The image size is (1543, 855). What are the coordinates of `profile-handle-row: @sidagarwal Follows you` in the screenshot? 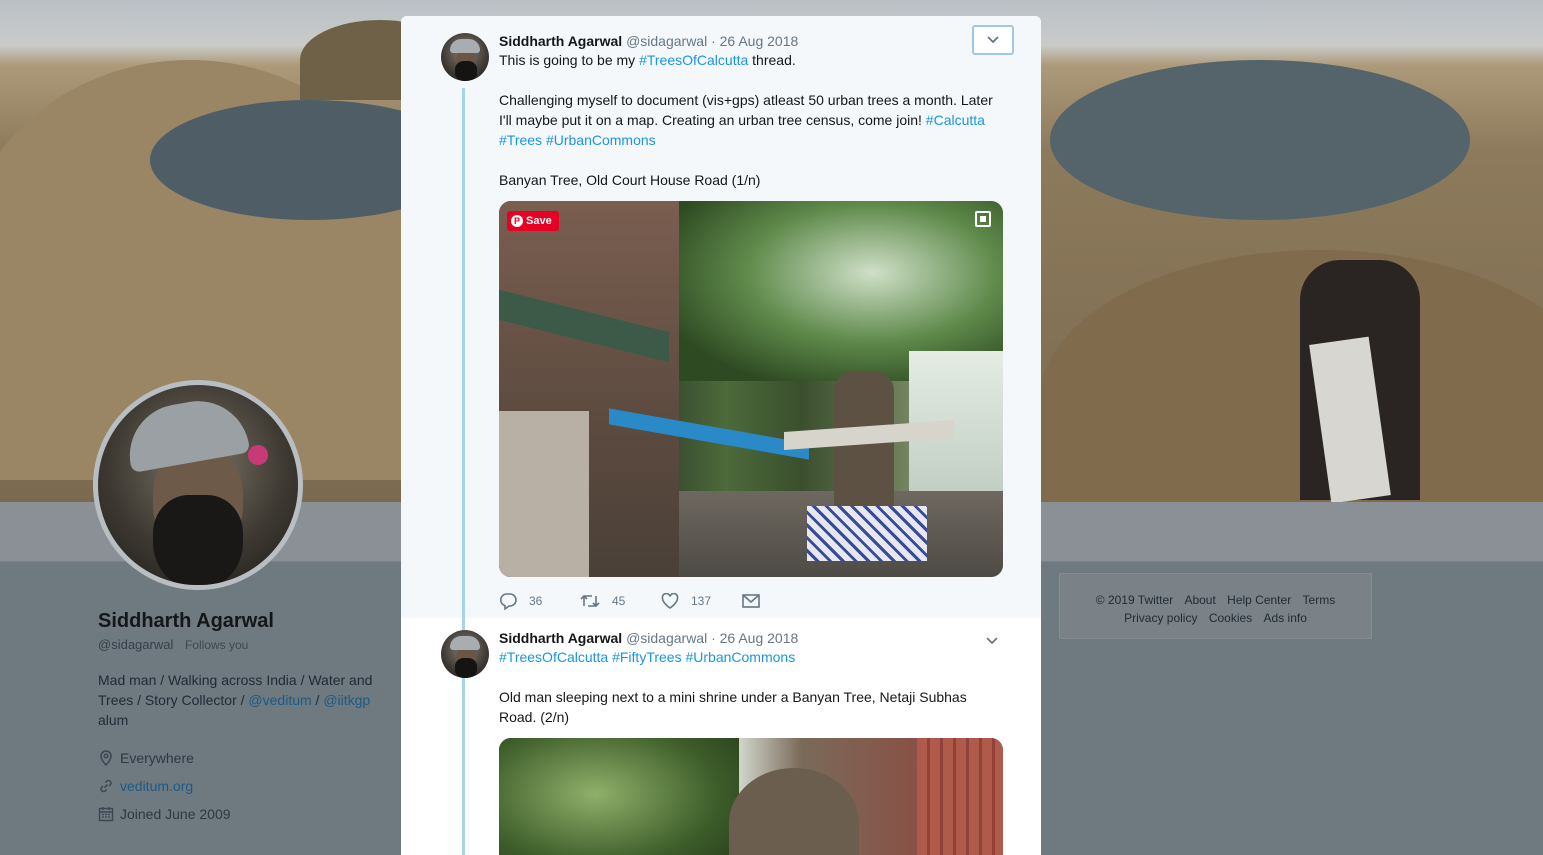 It's located at (243, 644).